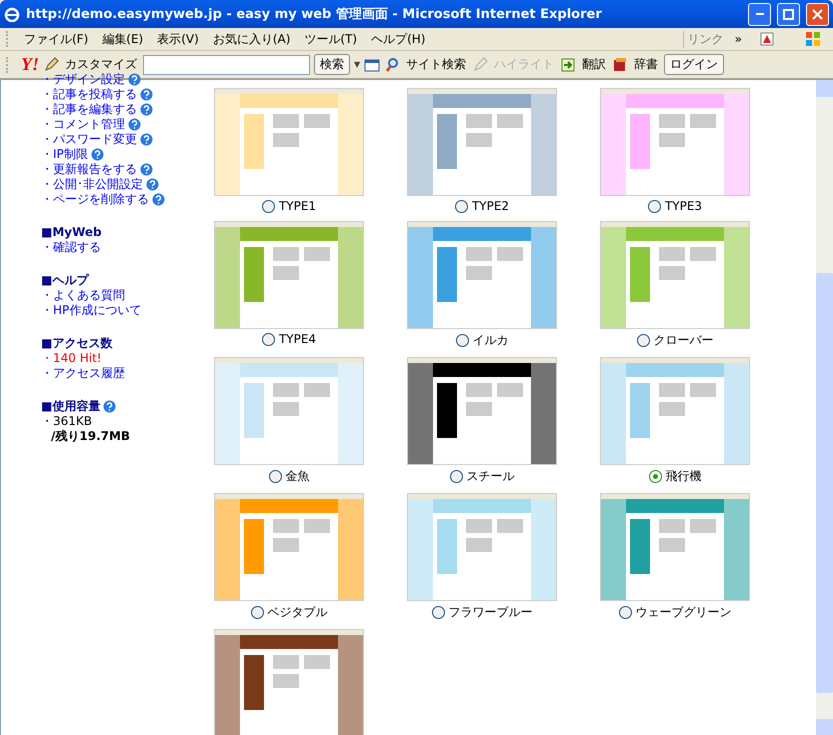  Describe the element at coordinates (289, 476) in the screenshot. I see `theme-radio: 金魚` at that location.